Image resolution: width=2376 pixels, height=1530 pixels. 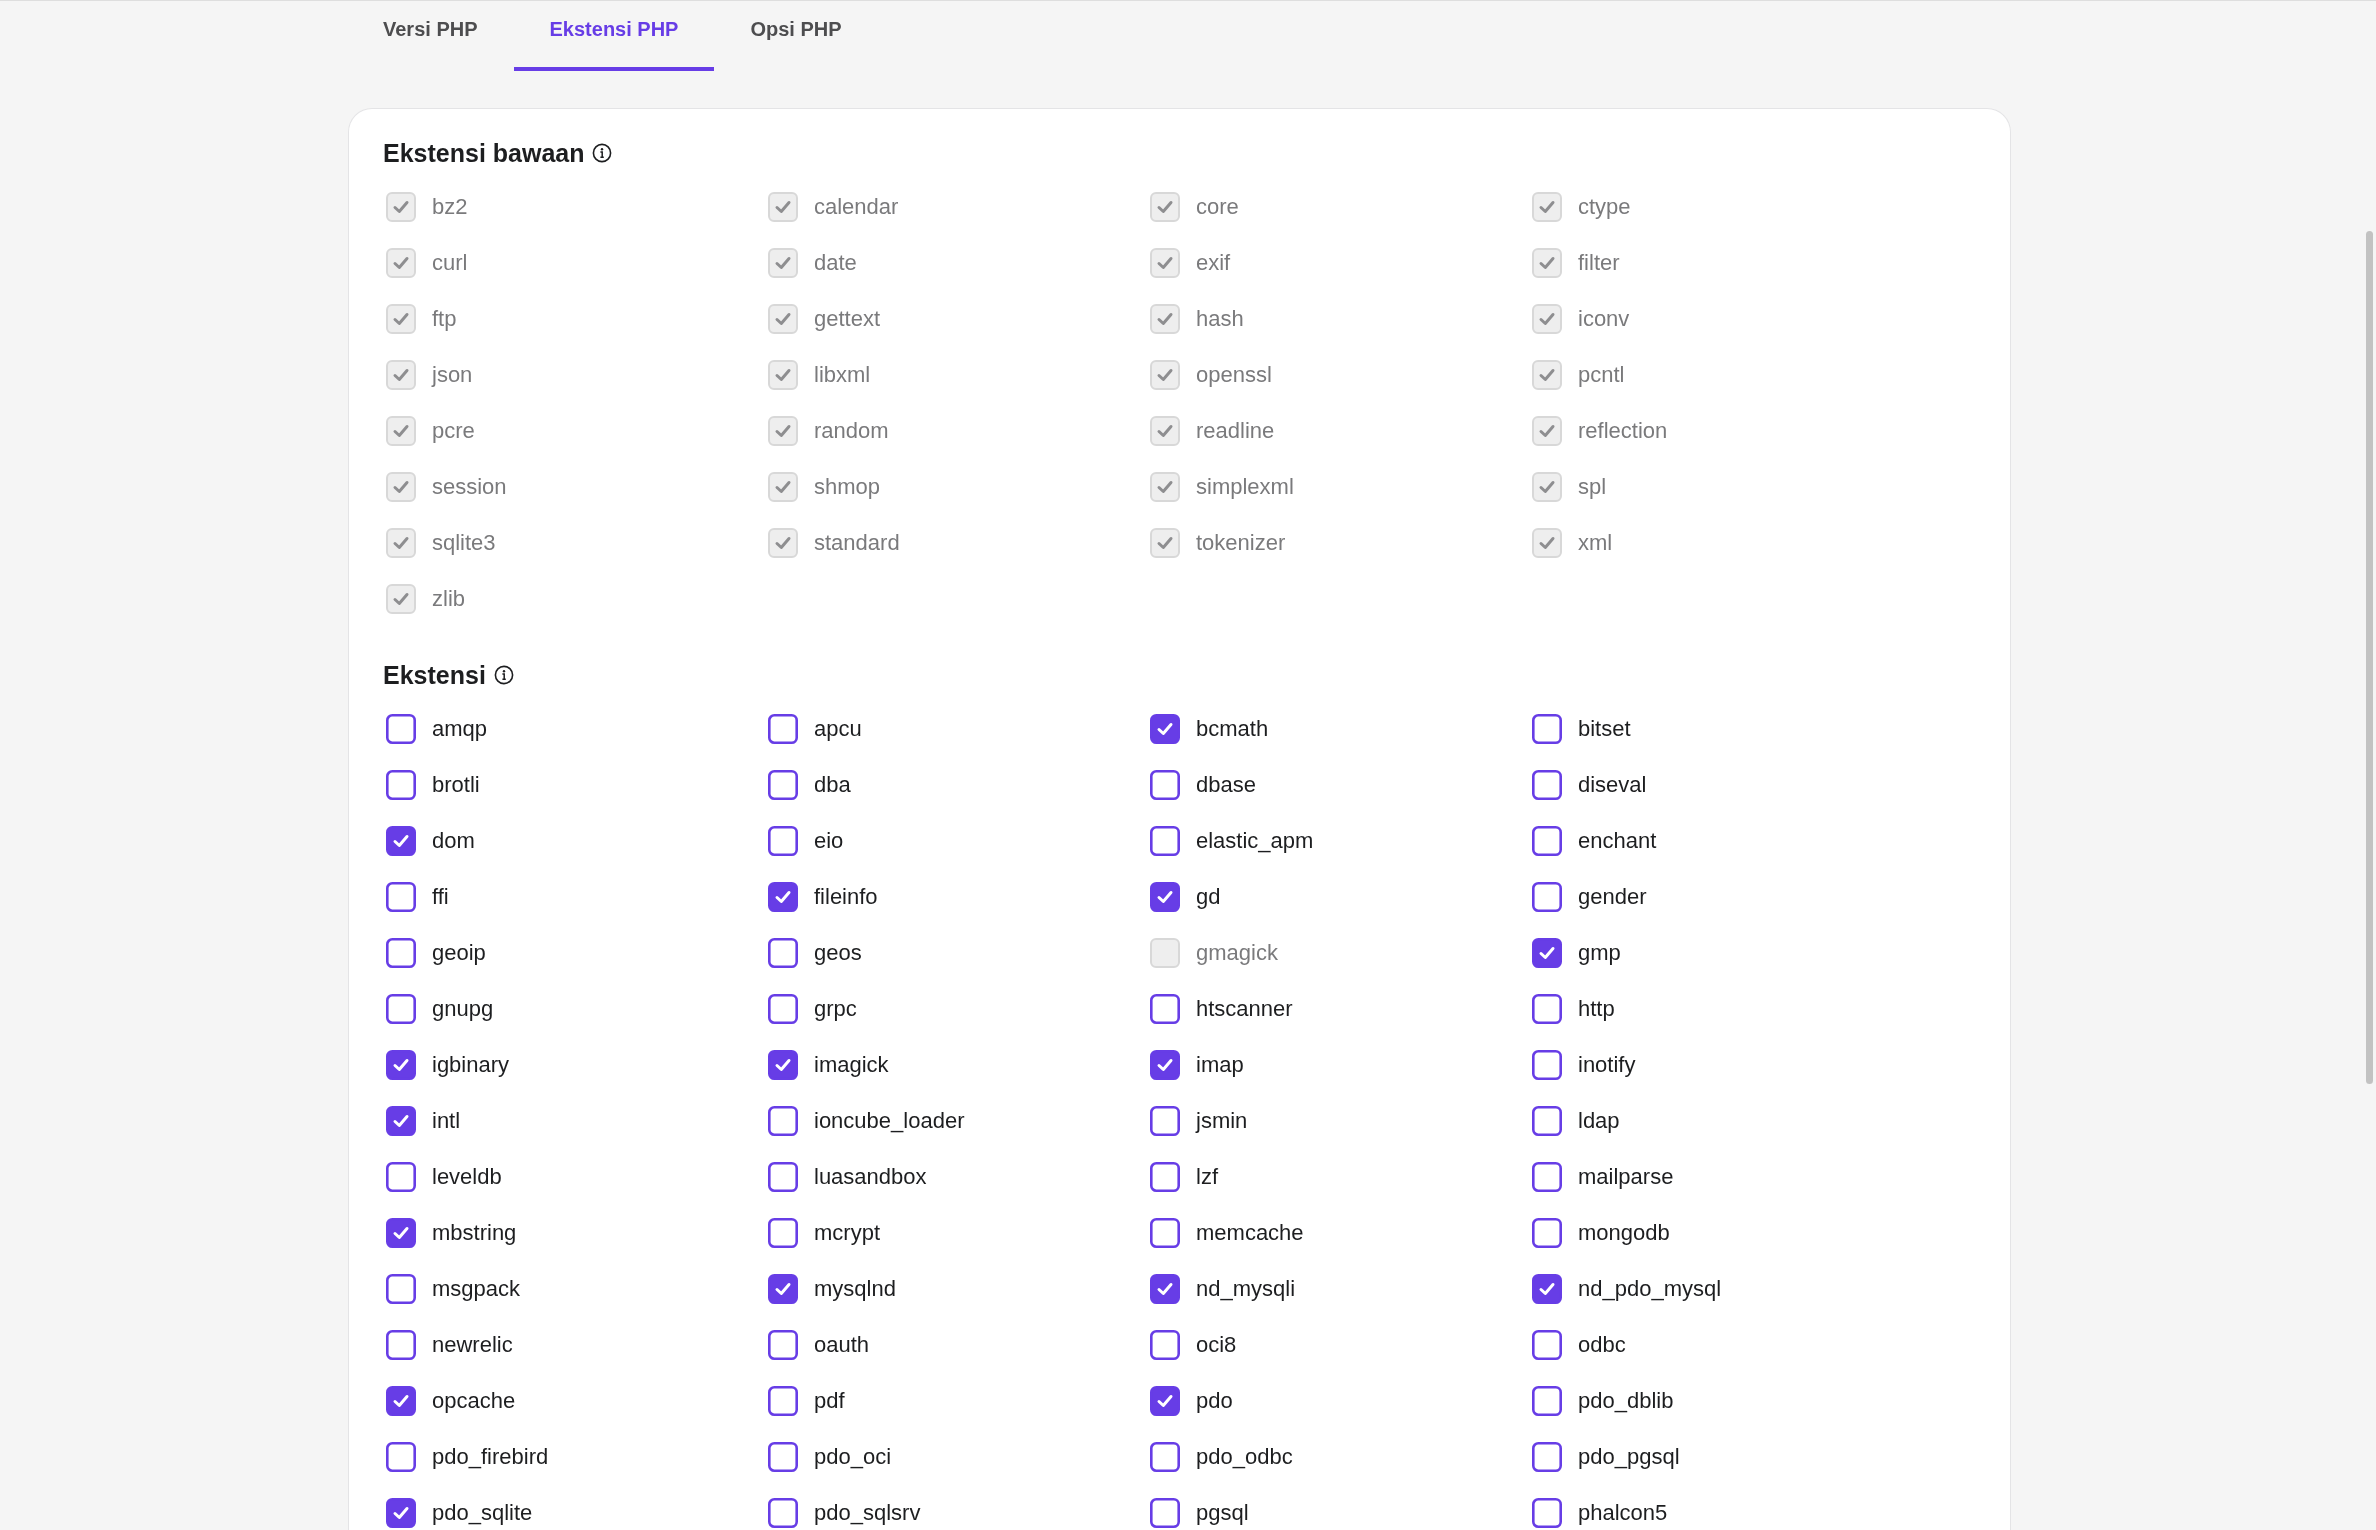 I want to click on extension-label: simplexml, so click(x=1245, y=487).